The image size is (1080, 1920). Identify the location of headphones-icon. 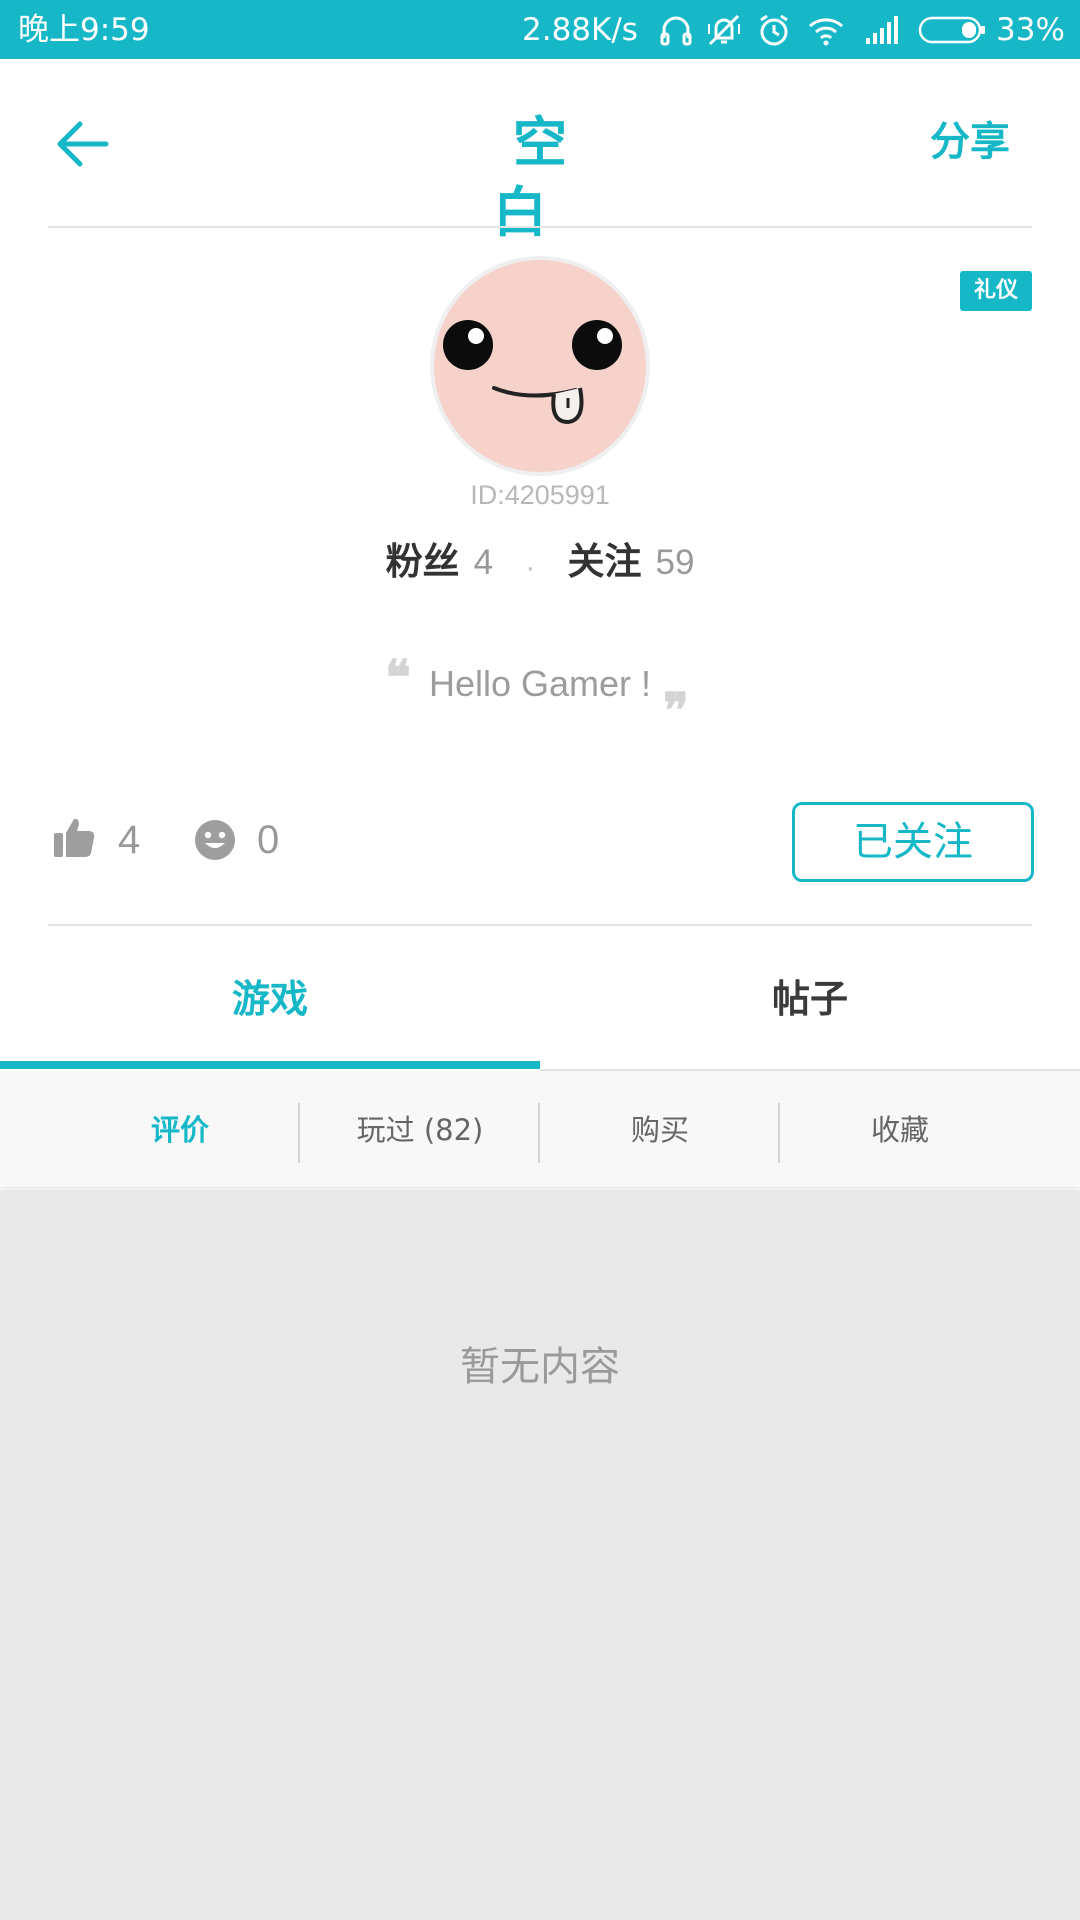
(676, 31).